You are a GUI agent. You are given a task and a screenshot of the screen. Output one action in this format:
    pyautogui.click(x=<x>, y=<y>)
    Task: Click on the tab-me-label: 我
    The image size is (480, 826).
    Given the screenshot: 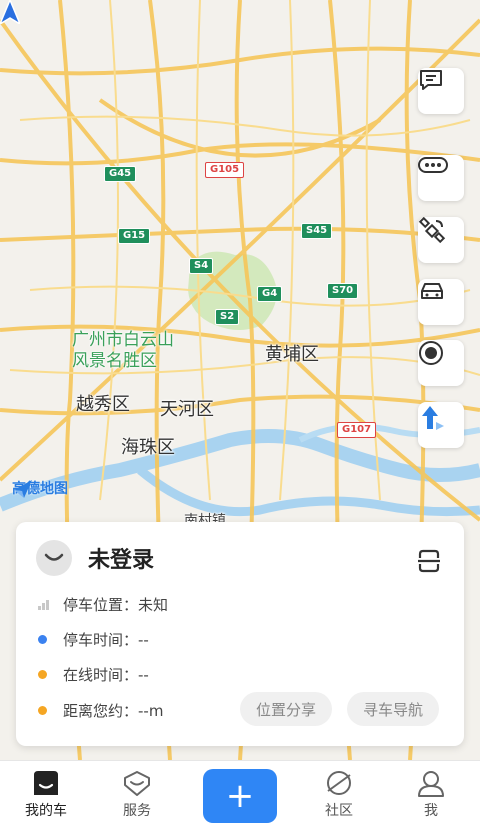 What is the action you would take?
    pyautogui.click(x=431, y=811)
    